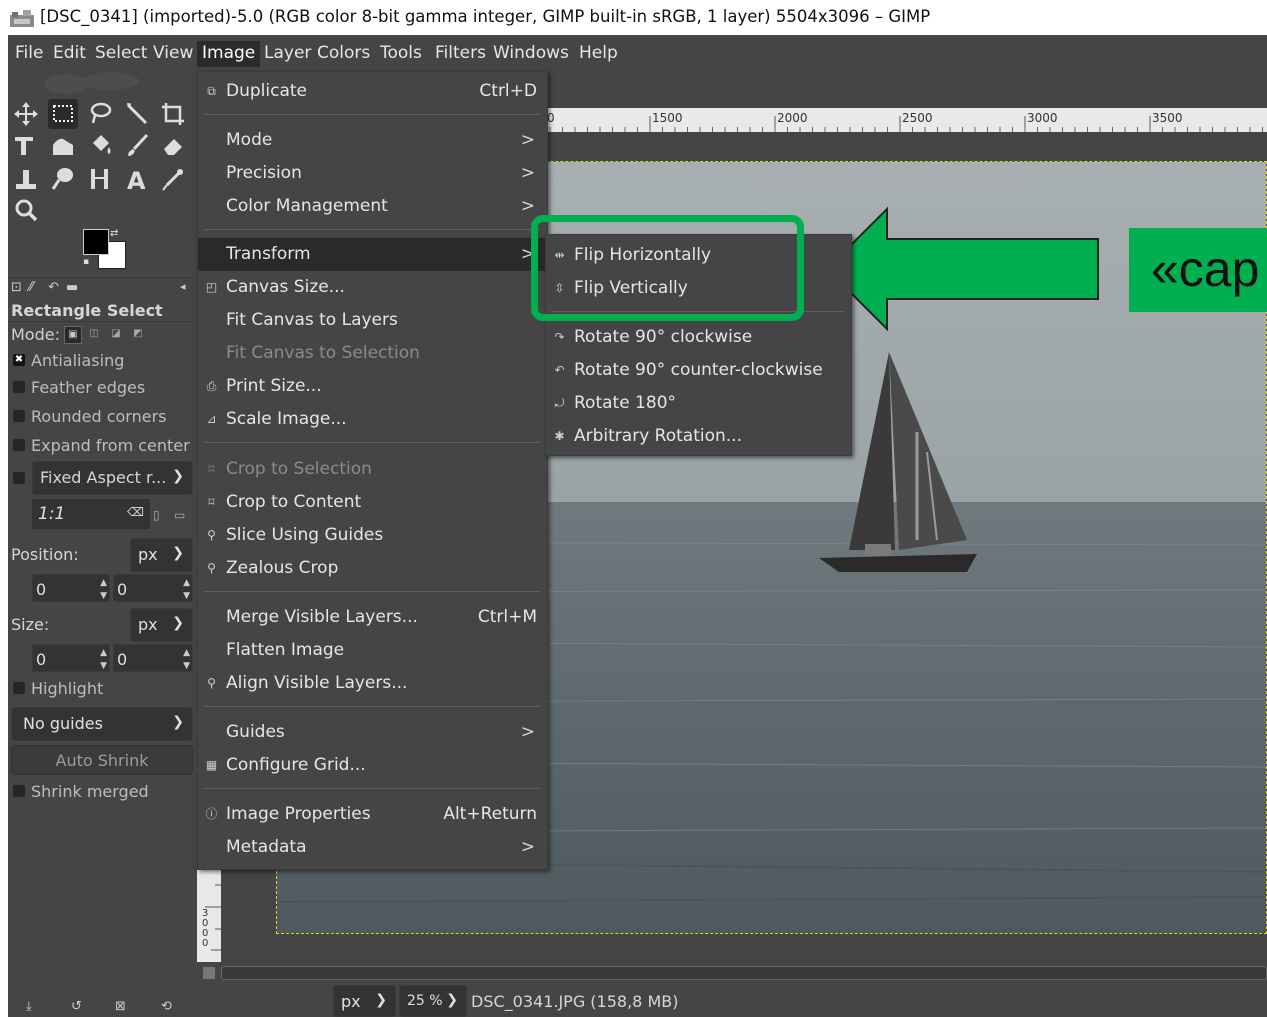  Describe the element at coordinates (173, 114) in the screenshot. I see `crop-tool-icon` at that location.